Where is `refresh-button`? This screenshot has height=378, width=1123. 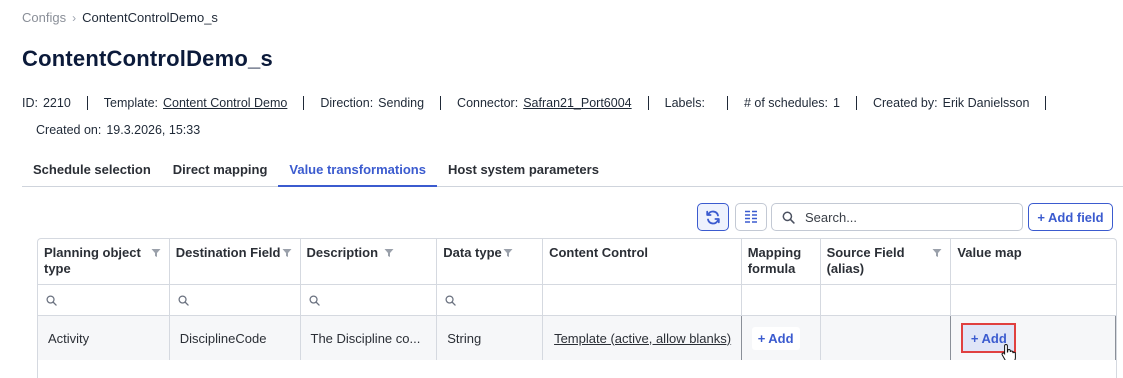
refresh-button is located at coordinates (713, 217).